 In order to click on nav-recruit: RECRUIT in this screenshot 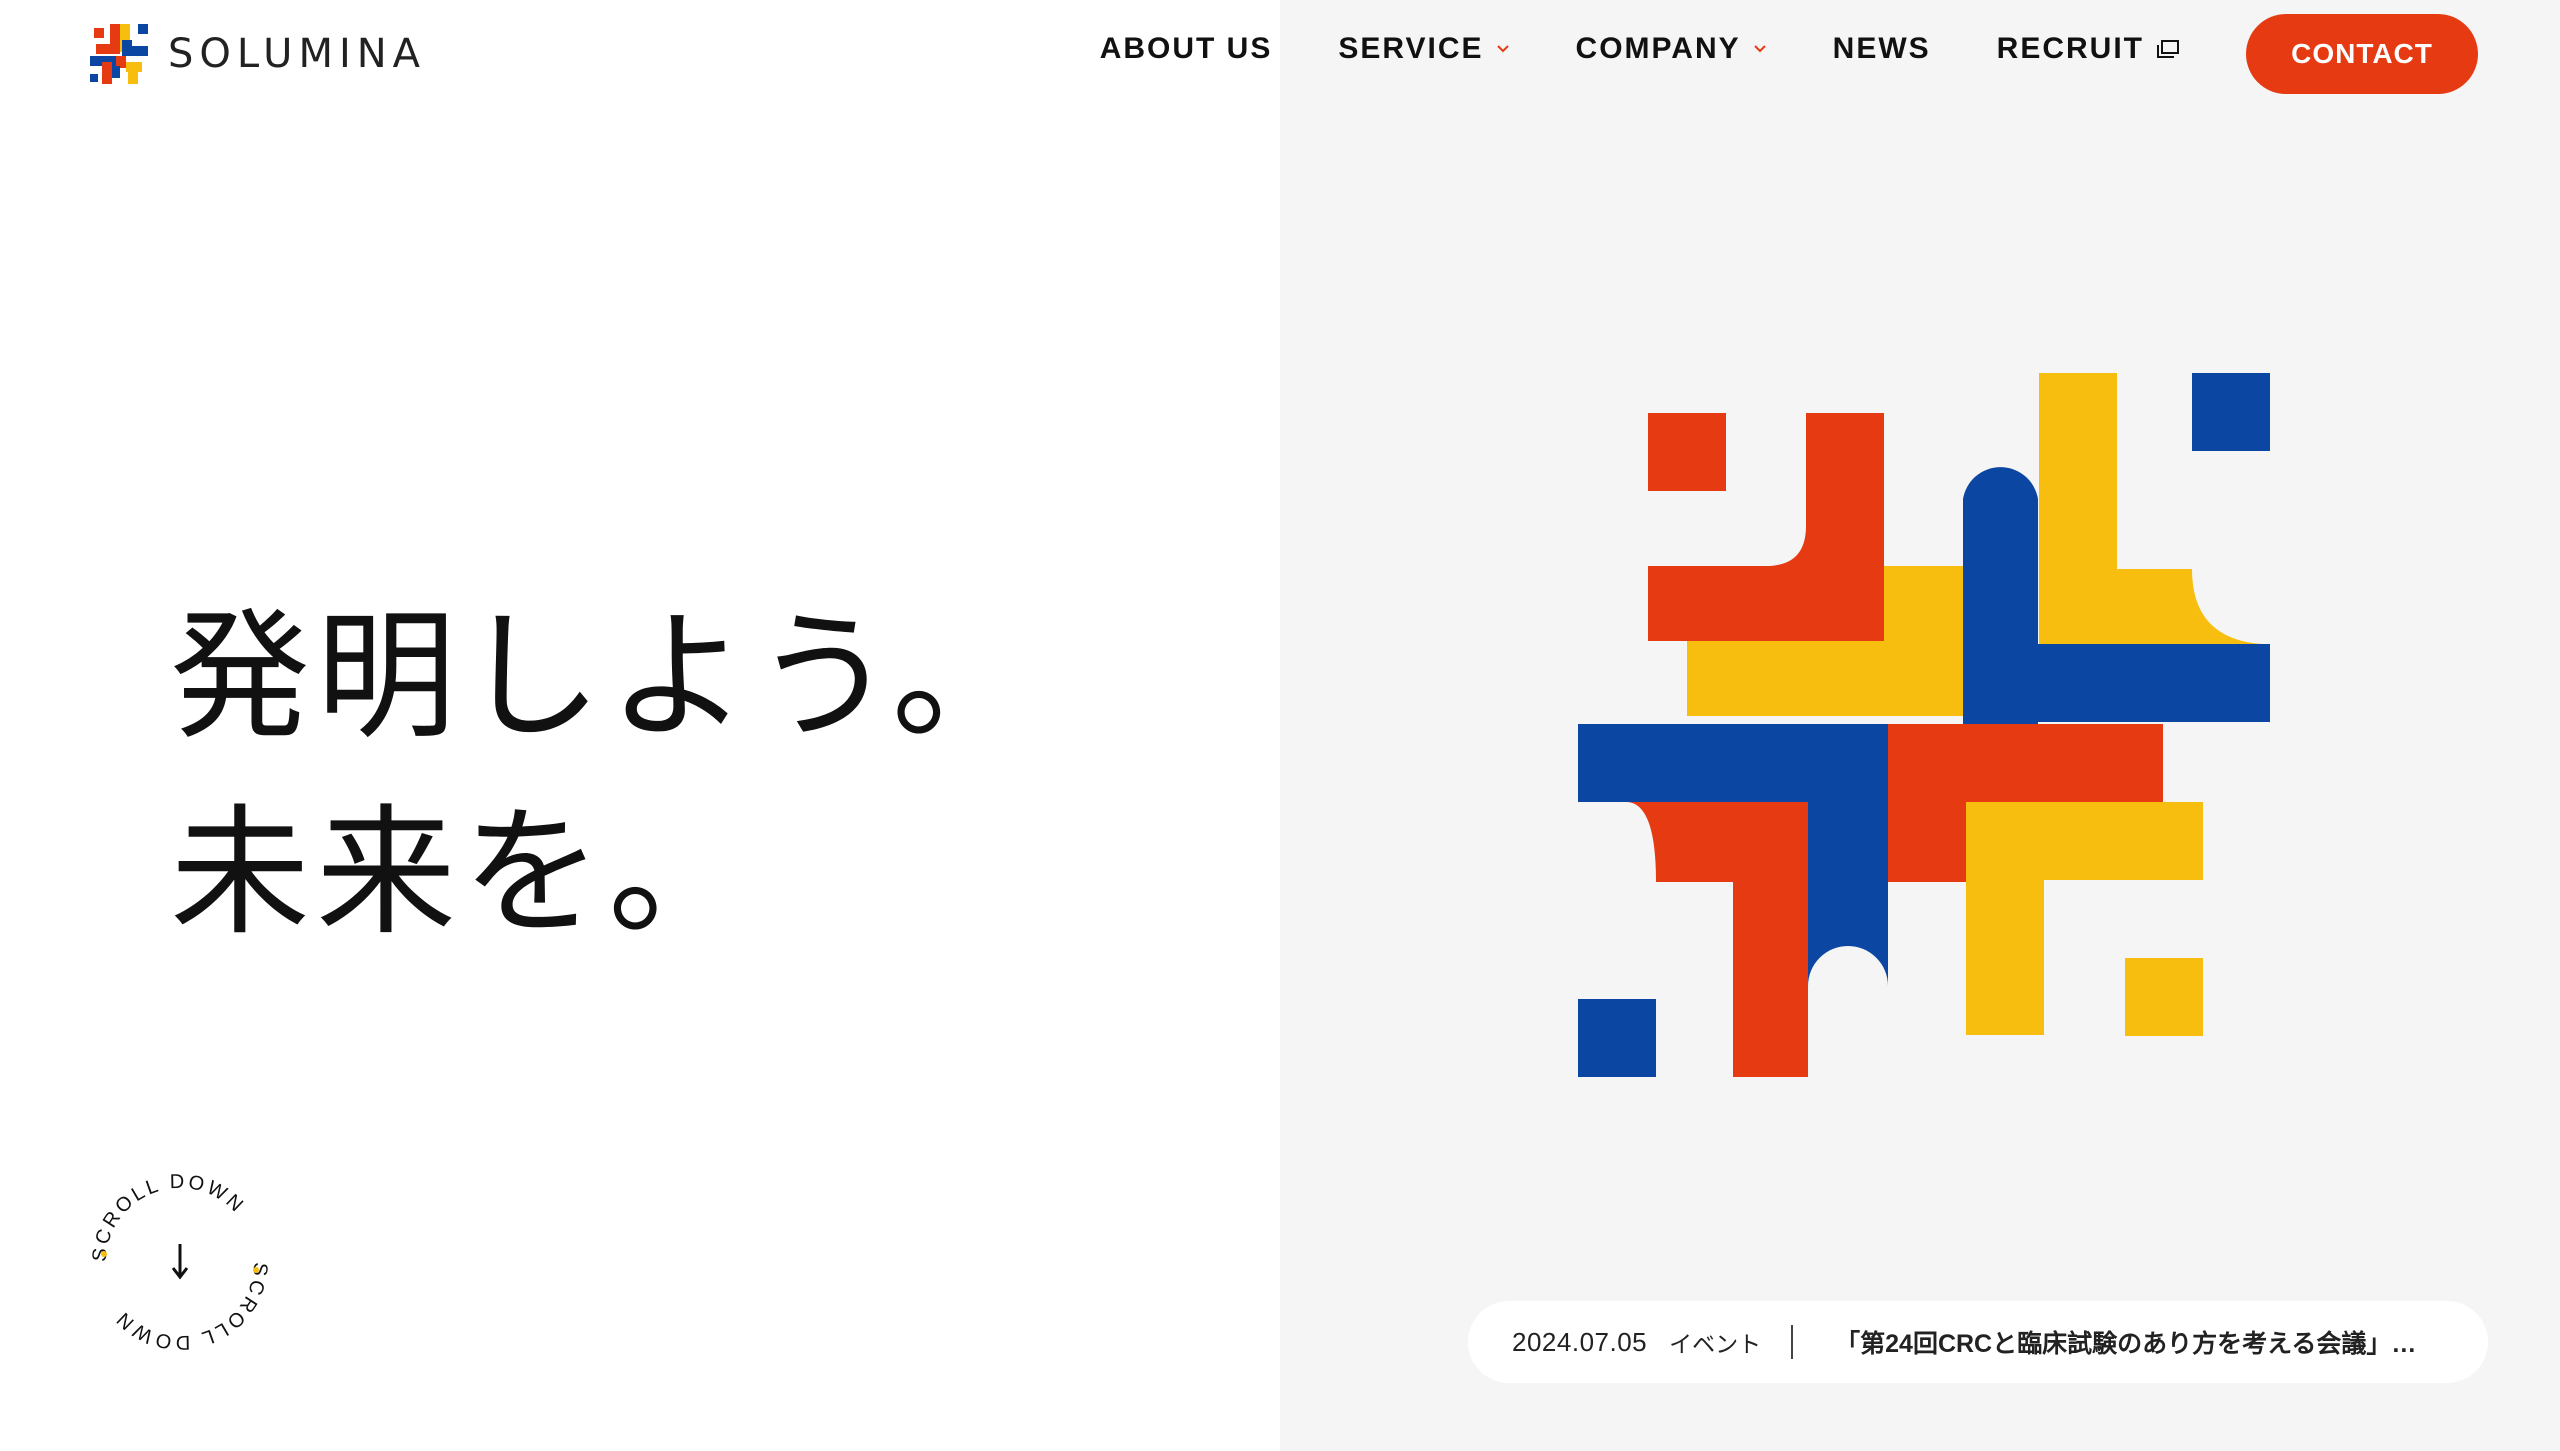, I will do `click(2088, 49)`.